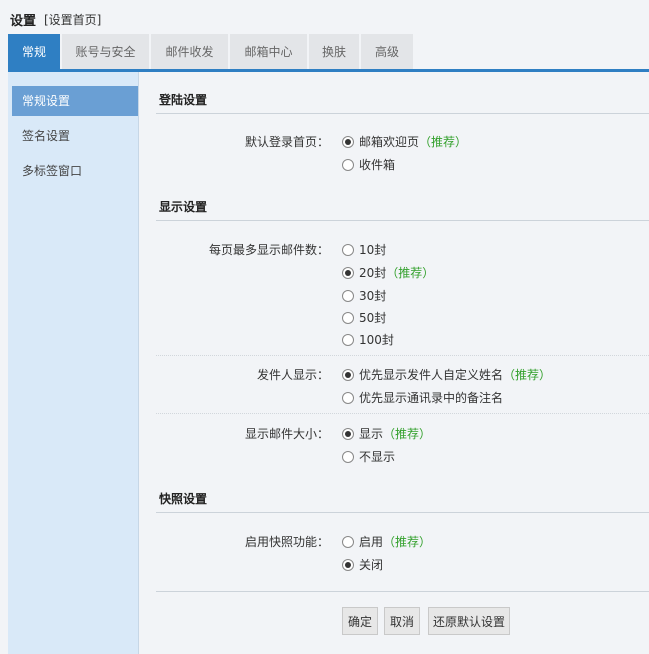  Describe the element at coordinates (286, 434) in the screenshot. I see `mail-size-label: 显示邮件大小：` at that location.